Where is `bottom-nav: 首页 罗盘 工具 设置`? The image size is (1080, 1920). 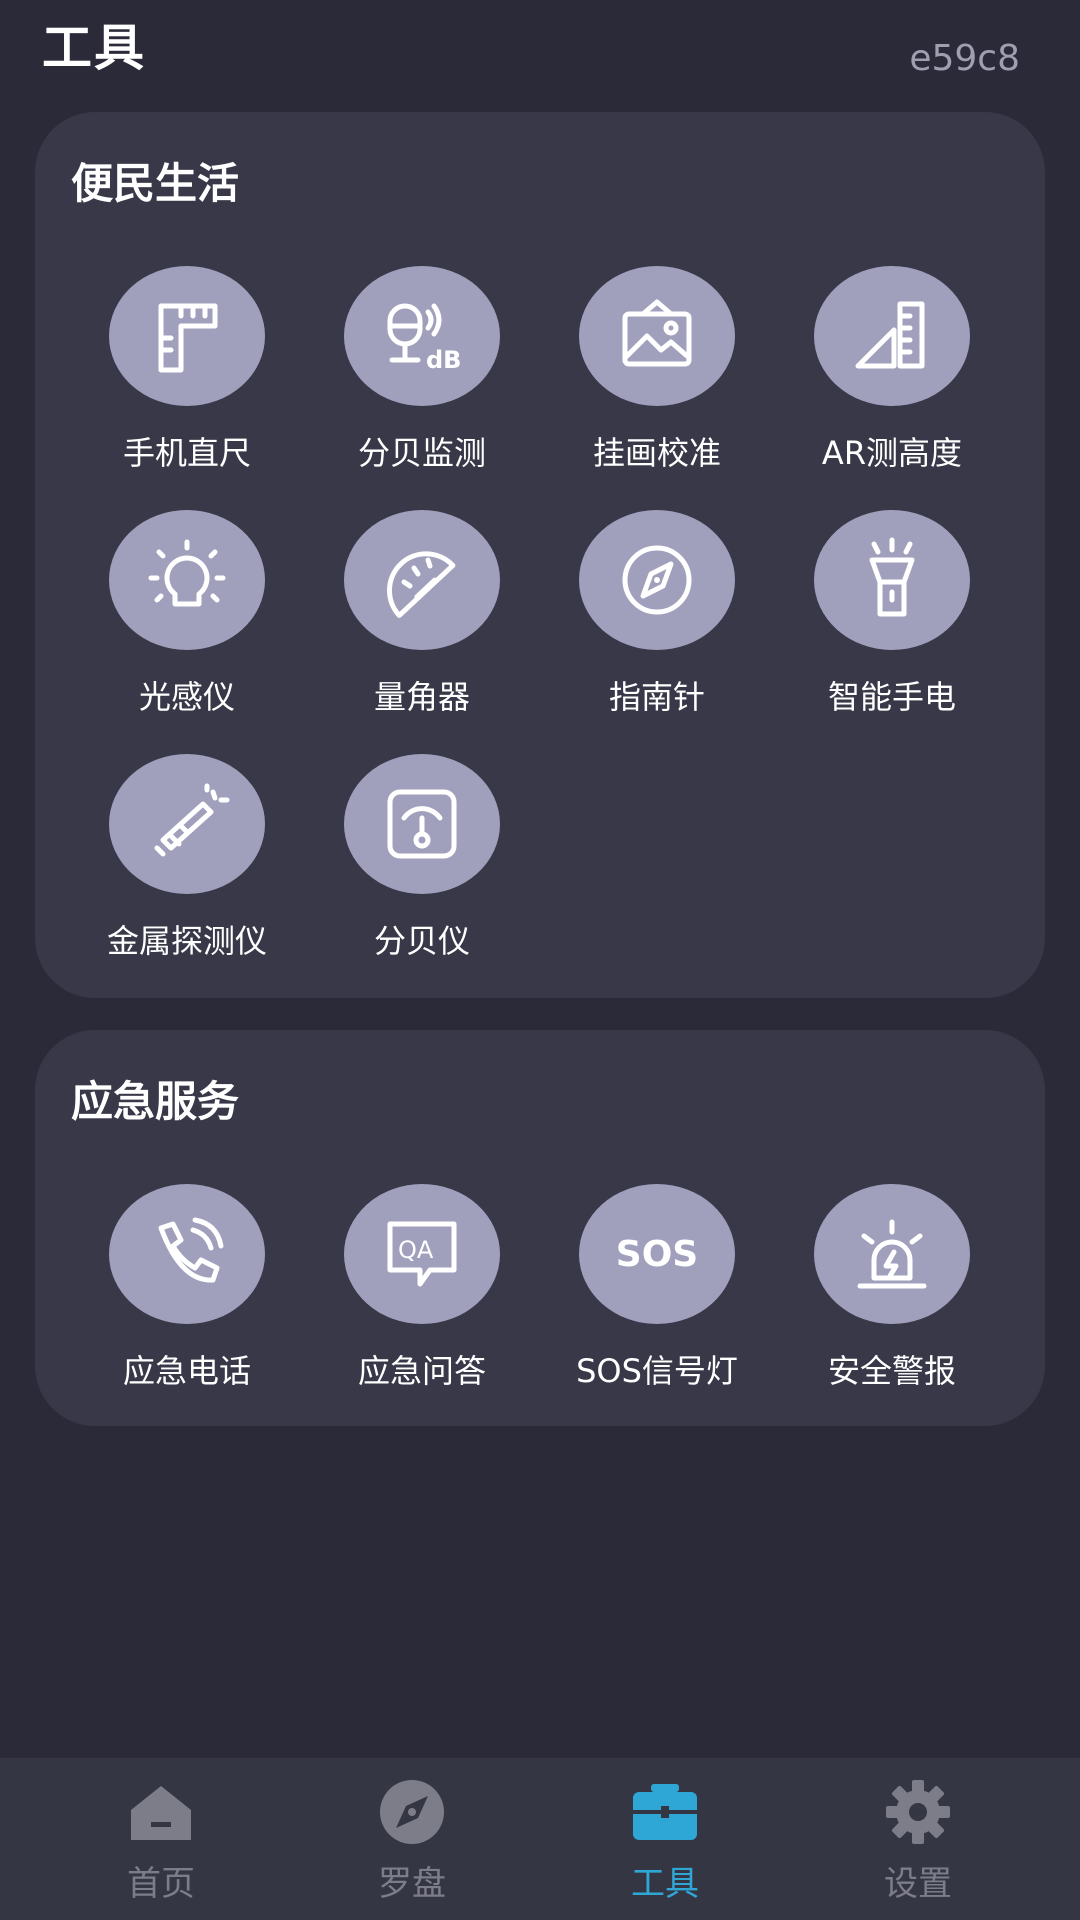 bottom-nav: 首页 罗盘 工具 设置 is located at coordinates (540, 1839).